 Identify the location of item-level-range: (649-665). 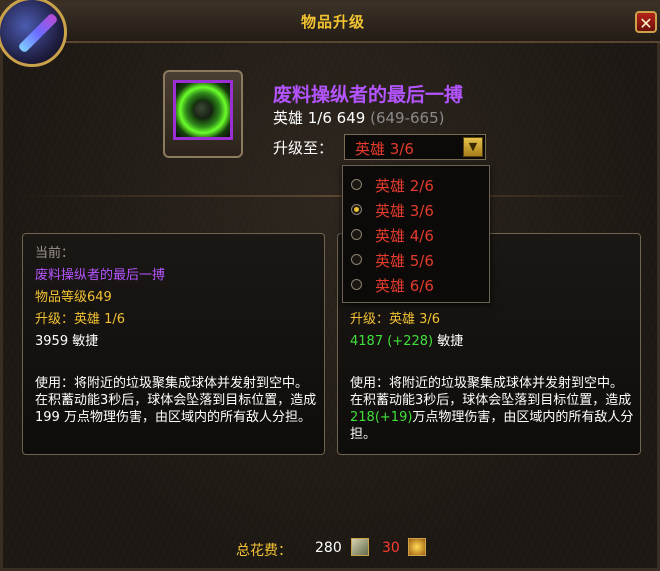
(407, 118).